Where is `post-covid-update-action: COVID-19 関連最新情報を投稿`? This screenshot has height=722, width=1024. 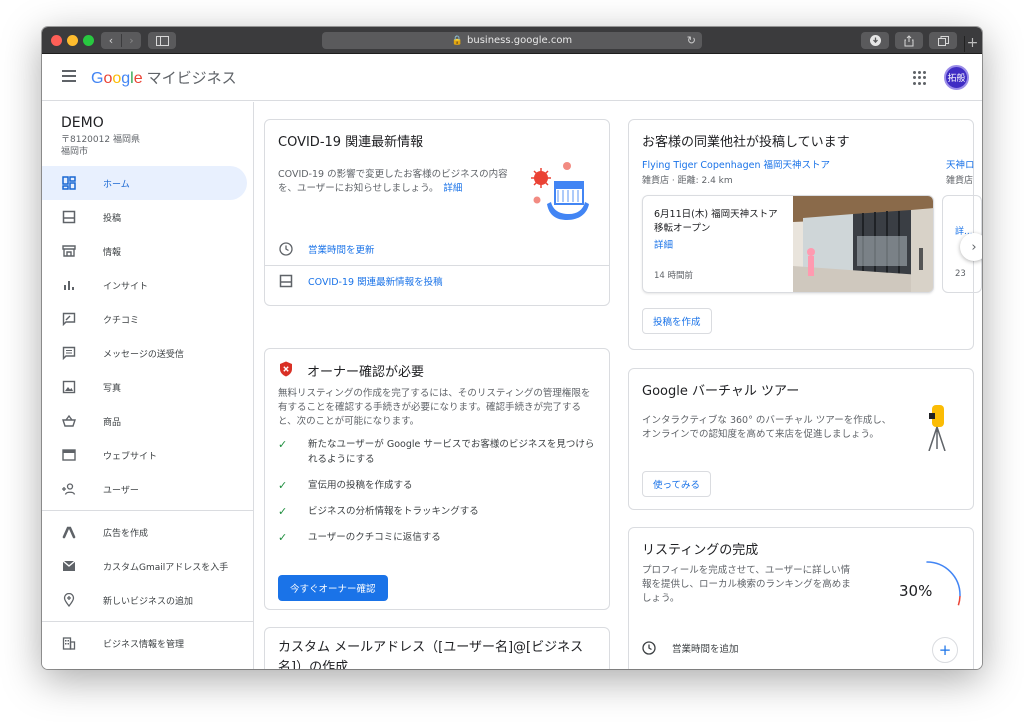
post-covid-update-action: COVID-19 関連最新情報を投稿 is located at coordinates (437, 280).